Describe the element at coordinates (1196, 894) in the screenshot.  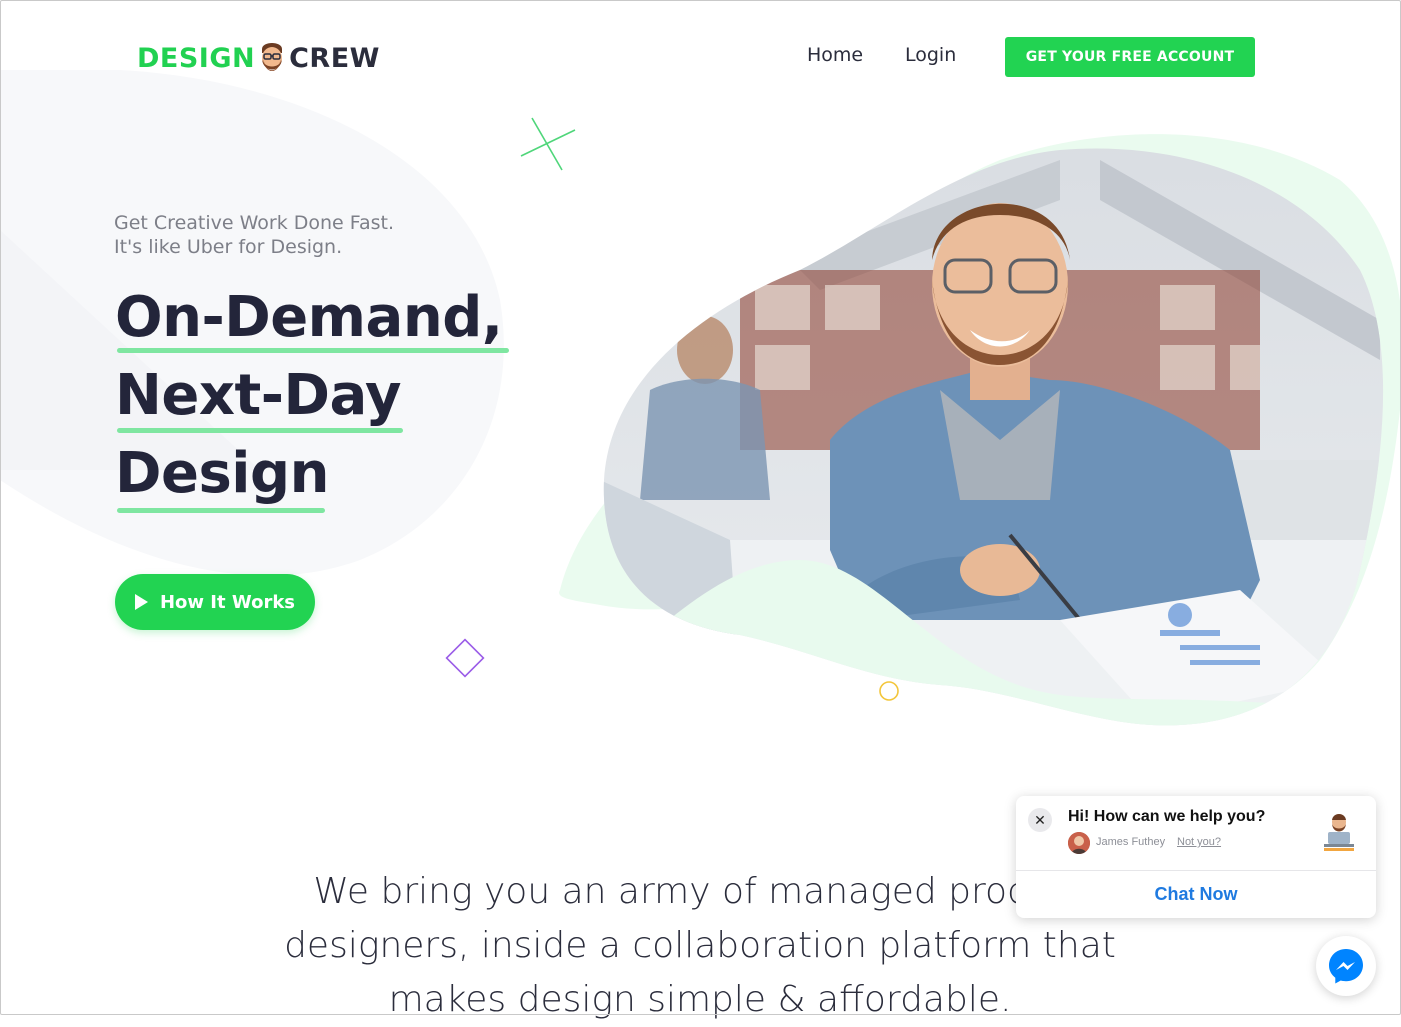
I see `chat-now-button: Chat Now` at that location.